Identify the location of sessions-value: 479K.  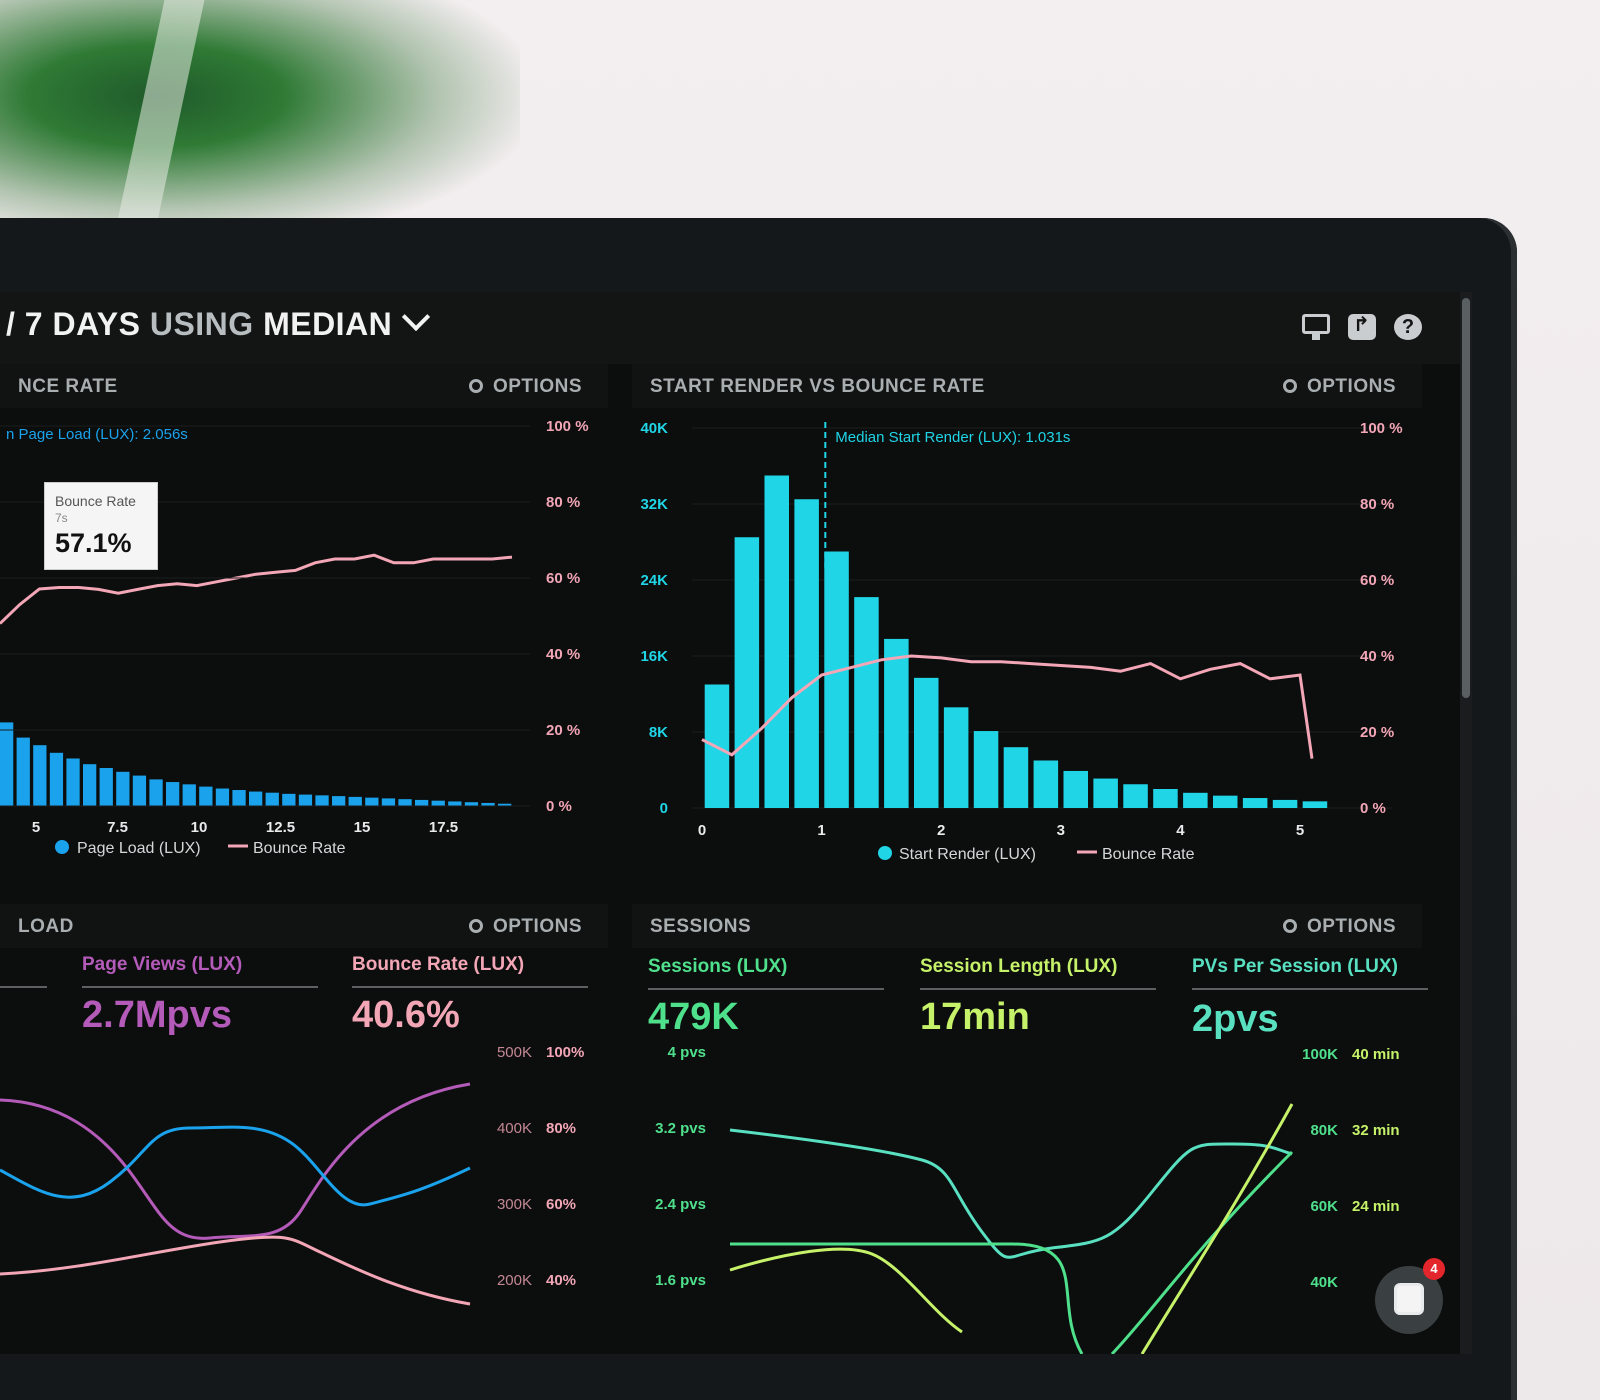
(693, 1017).